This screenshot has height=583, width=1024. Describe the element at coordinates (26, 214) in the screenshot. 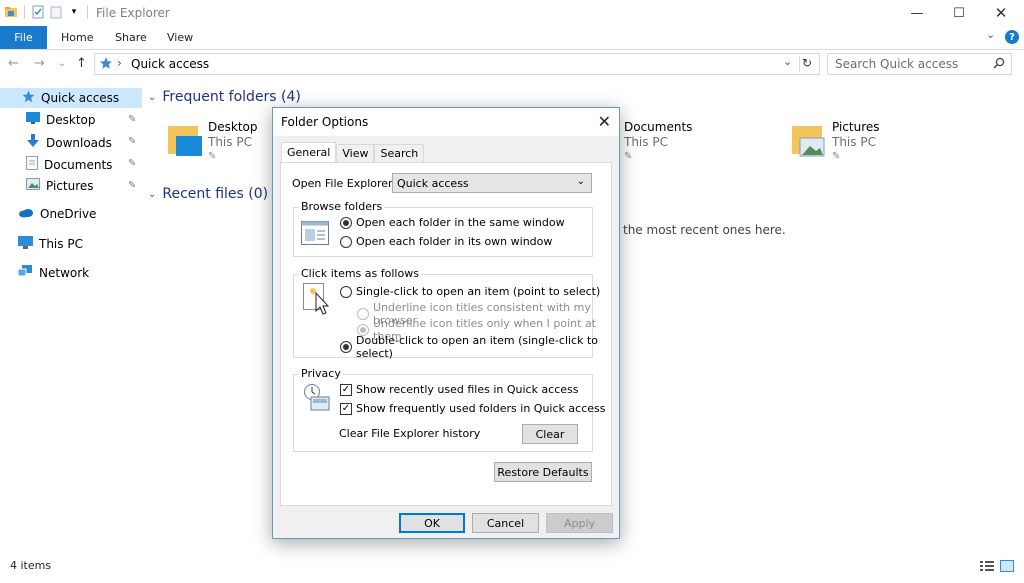

I see `cloud-icon` at that location.